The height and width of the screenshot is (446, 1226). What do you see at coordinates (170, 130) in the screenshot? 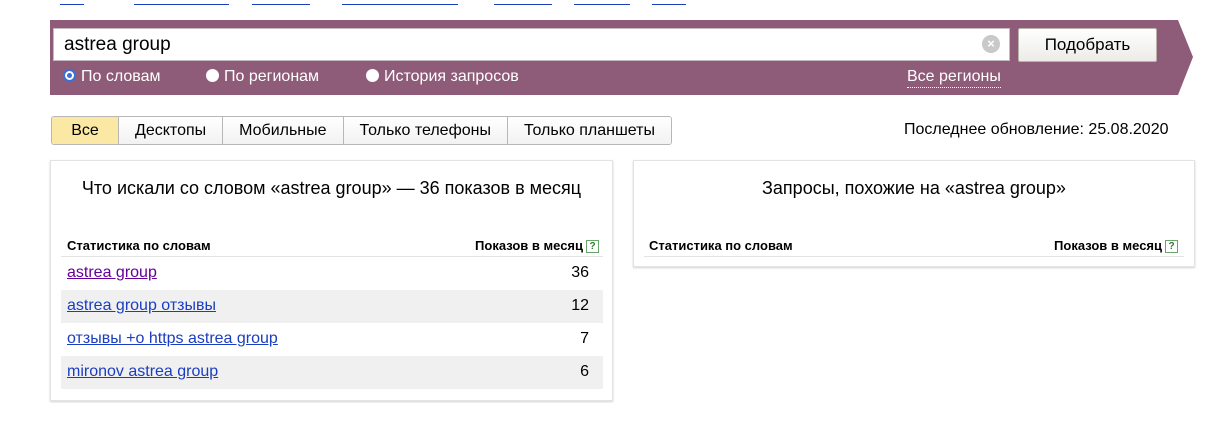
I see `tab-desktops: Десктопы` at bounding box center [170, 130].